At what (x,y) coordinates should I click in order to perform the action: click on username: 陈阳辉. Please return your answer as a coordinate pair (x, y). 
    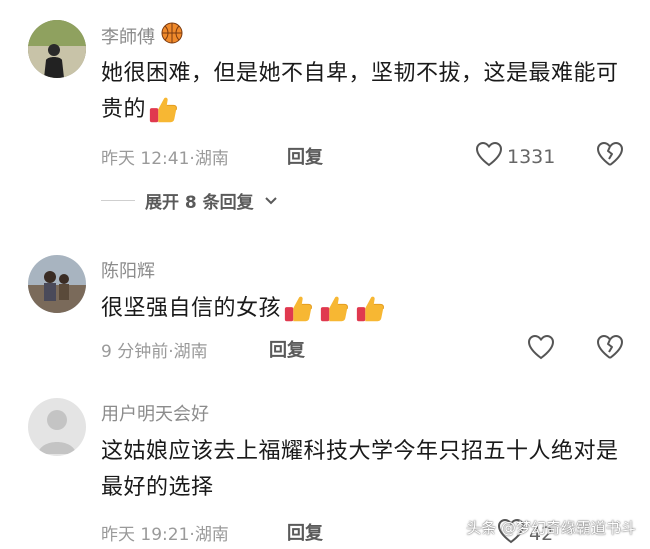
    Looking at the image, I should click on (128, 270).